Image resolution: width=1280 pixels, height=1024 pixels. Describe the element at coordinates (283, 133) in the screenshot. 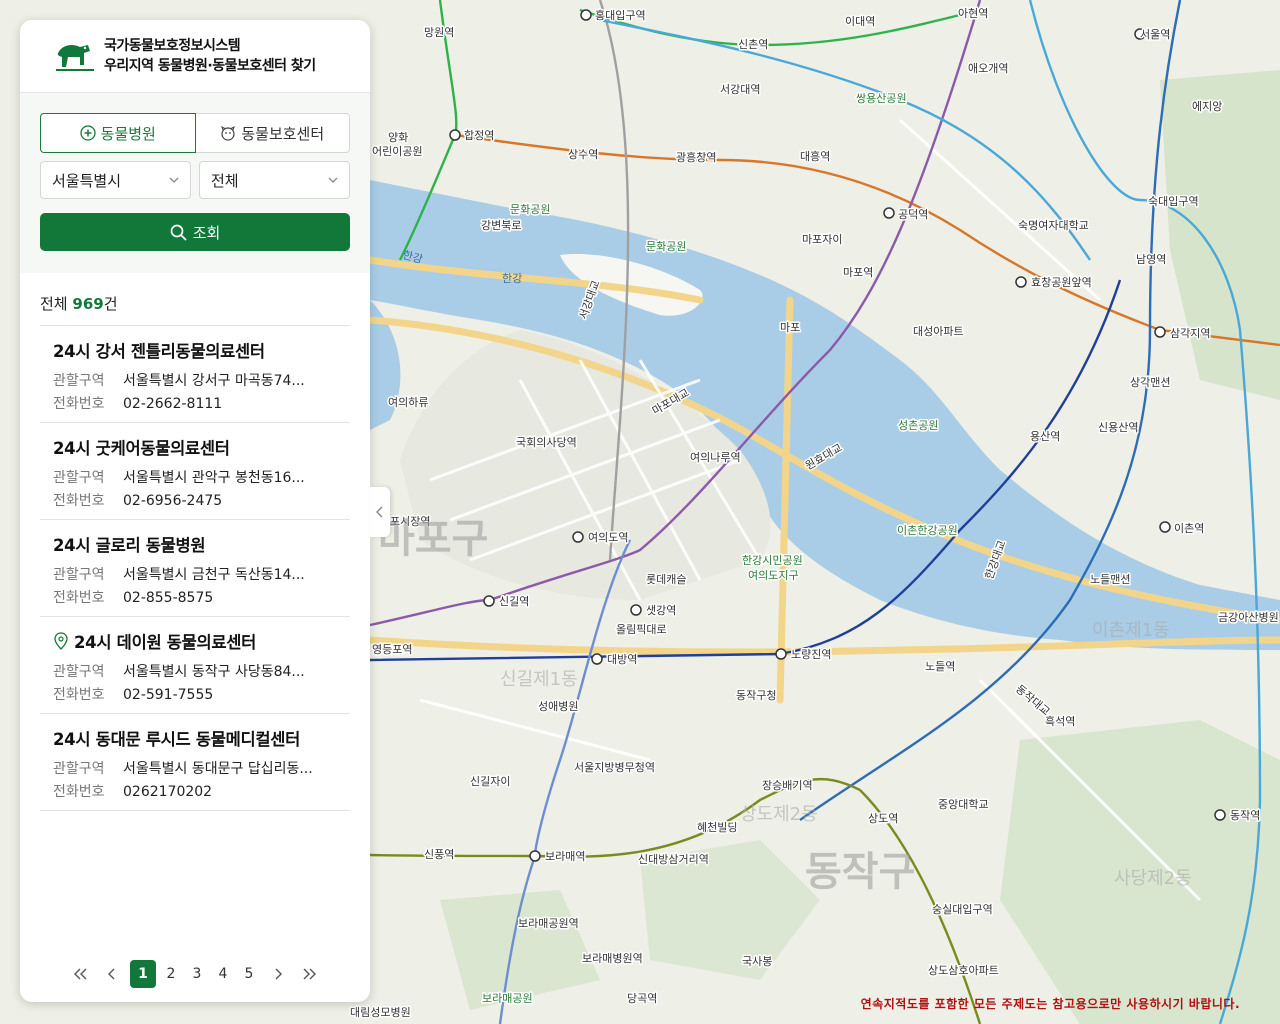

I see `tab-animal-shelter-label: 동물보호센터` at that location.